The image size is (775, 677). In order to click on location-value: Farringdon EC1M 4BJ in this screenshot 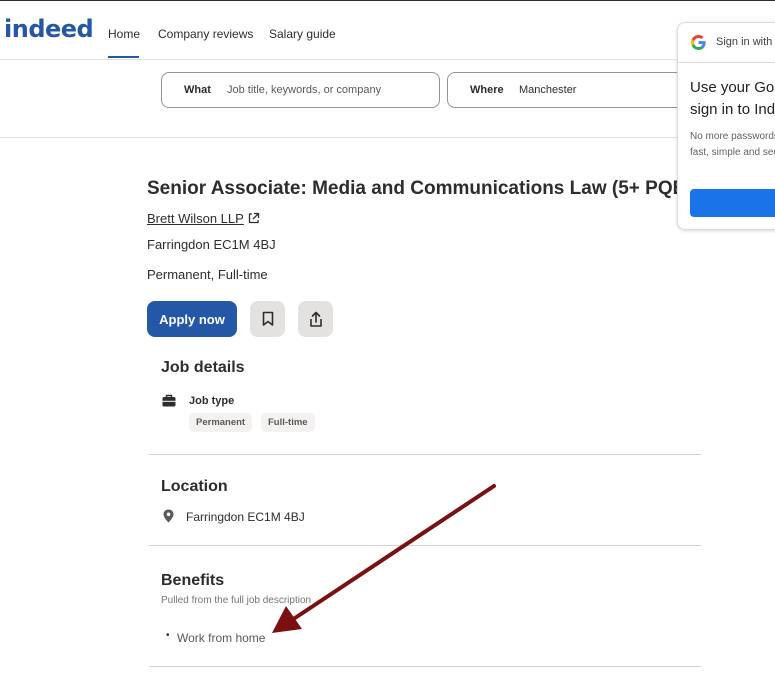, I will do `click(245, 517)`.